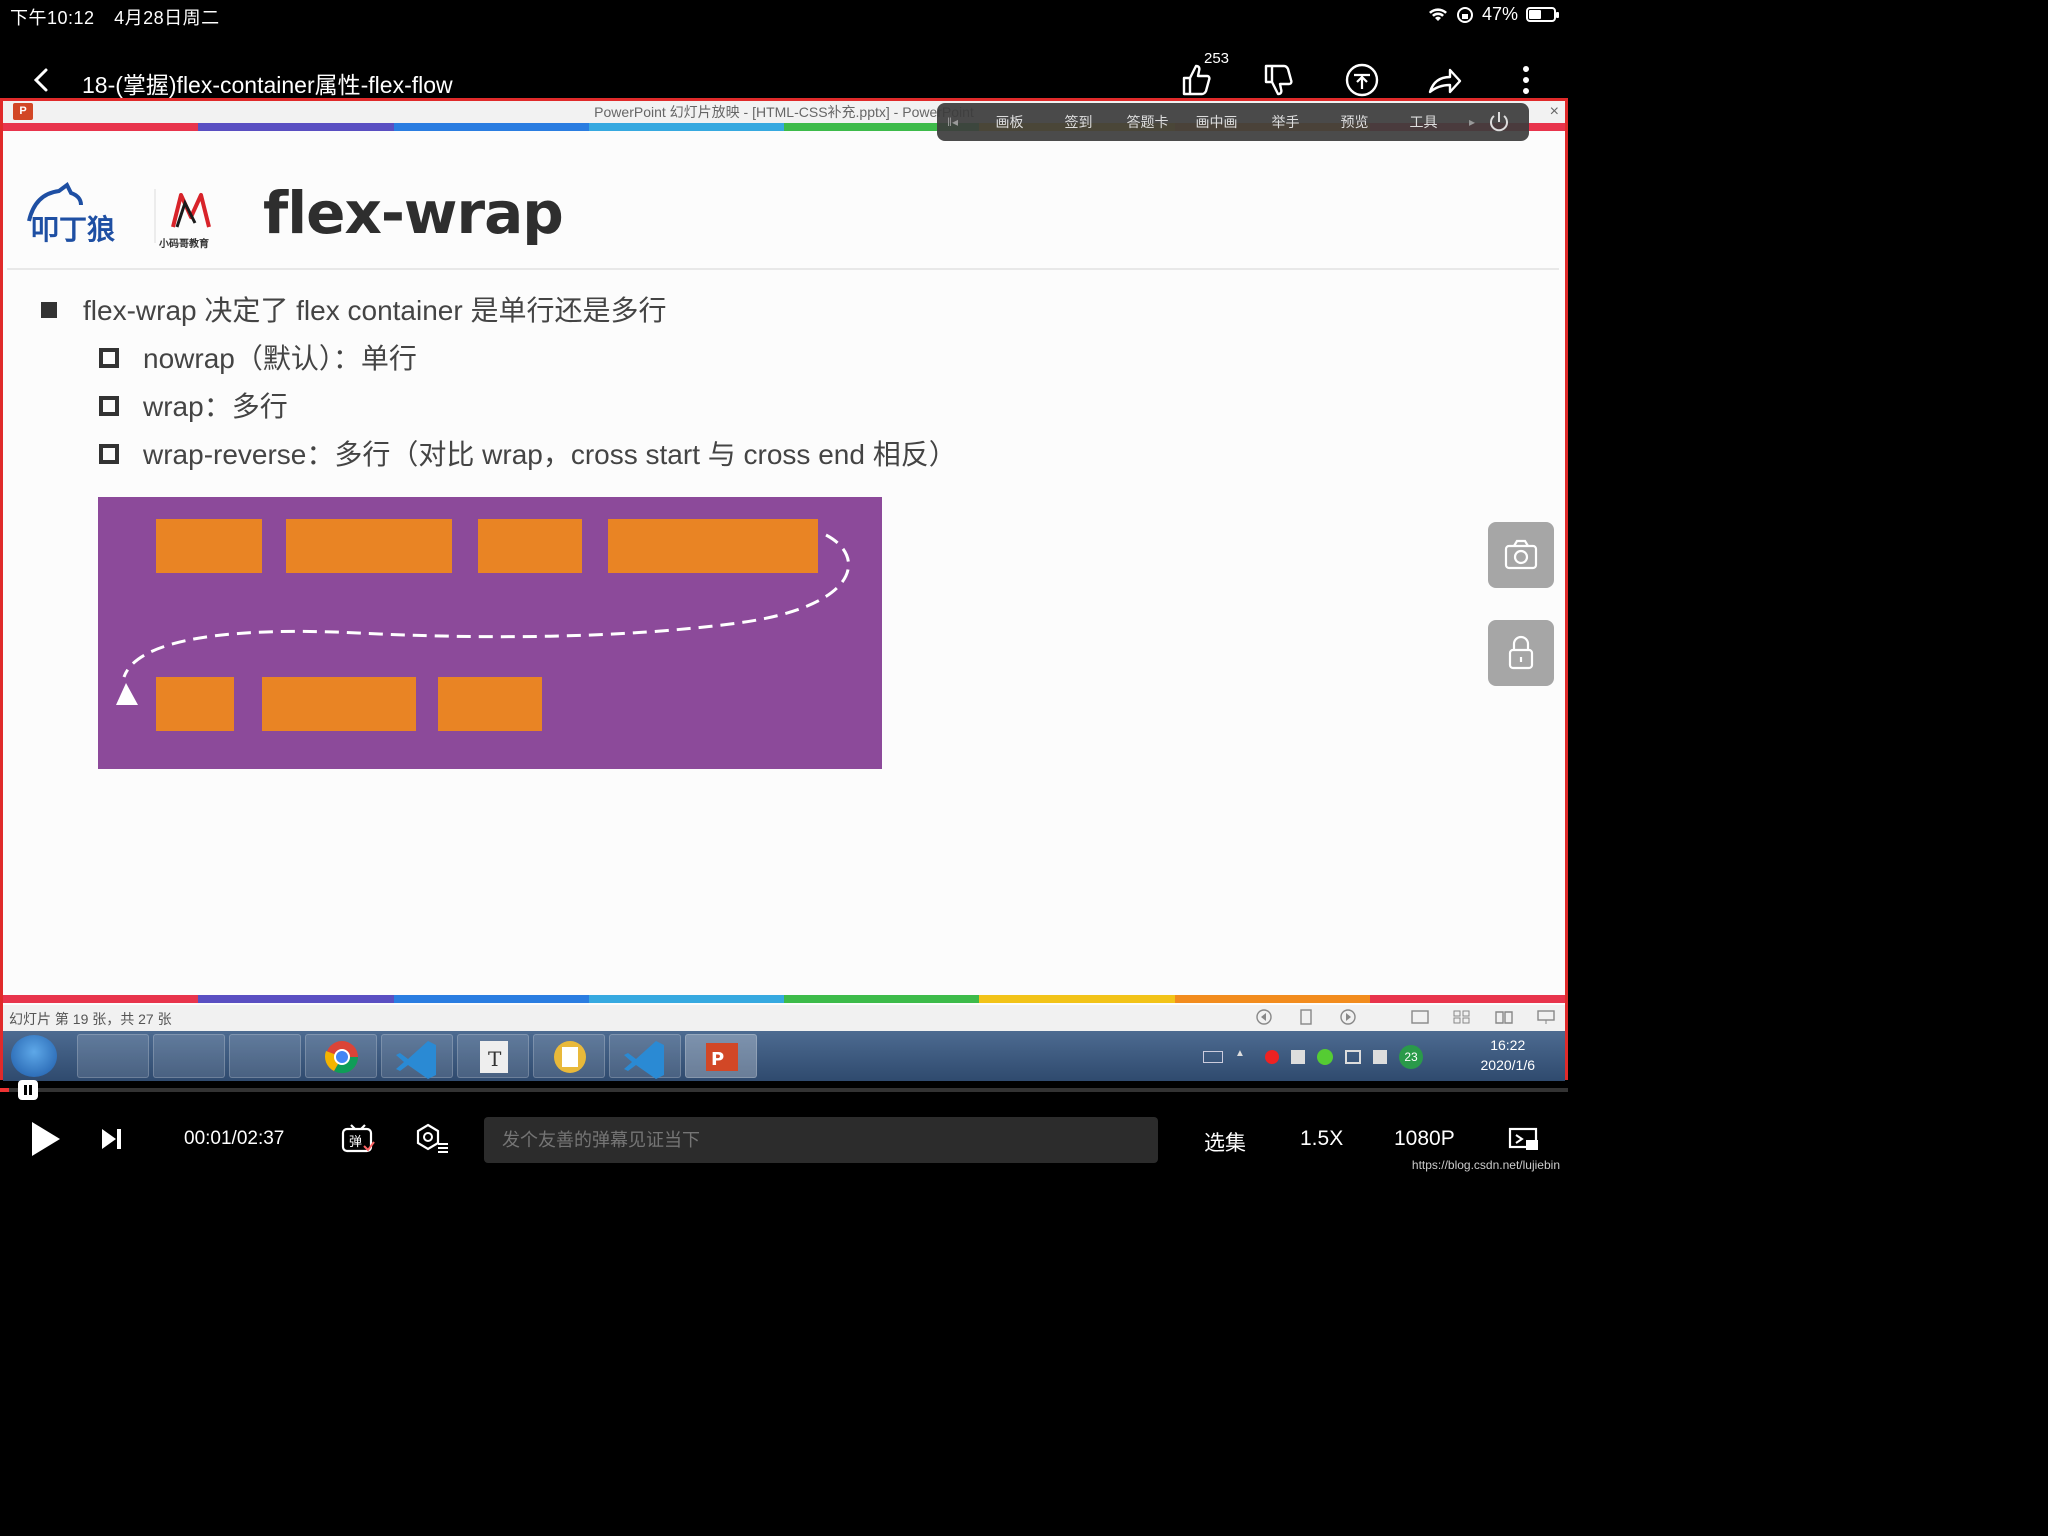  What do you see at coordinates (265, 1056) in the screenshot?
I see `taskbar-explorer-icon` at bounding box center [265, 1056].